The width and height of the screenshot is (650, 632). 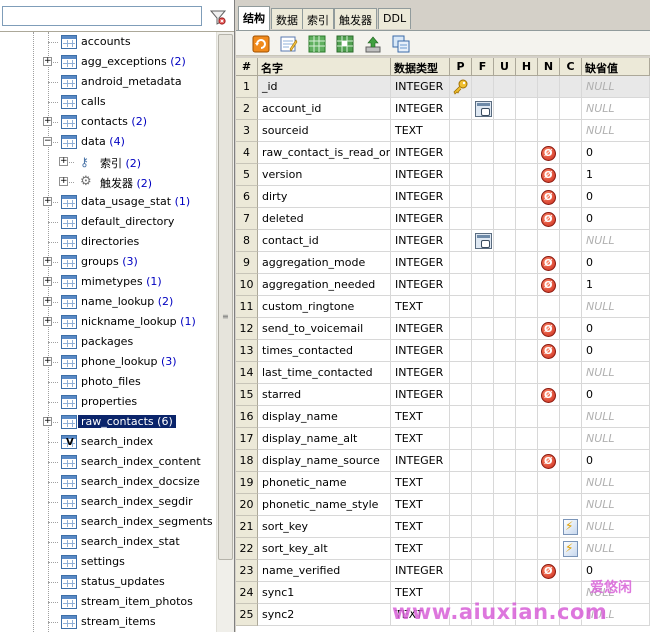 What do you see at coordinates (324, 373) in the screenshot?
I see `cell-column-name: last_time_contacted` at bounding box center [324, 373].